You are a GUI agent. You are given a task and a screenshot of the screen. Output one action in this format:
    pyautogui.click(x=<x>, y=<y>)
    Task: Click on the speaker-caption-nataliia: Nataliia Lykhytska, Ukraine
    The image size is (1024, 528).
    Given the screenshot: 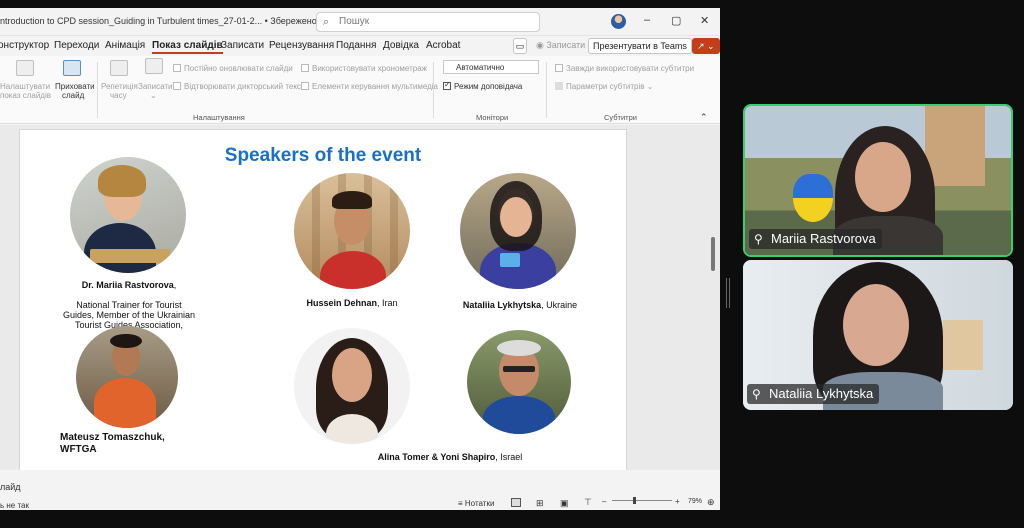 What is the action you would take?
    pyautogui.click(x=520, y=305)
    